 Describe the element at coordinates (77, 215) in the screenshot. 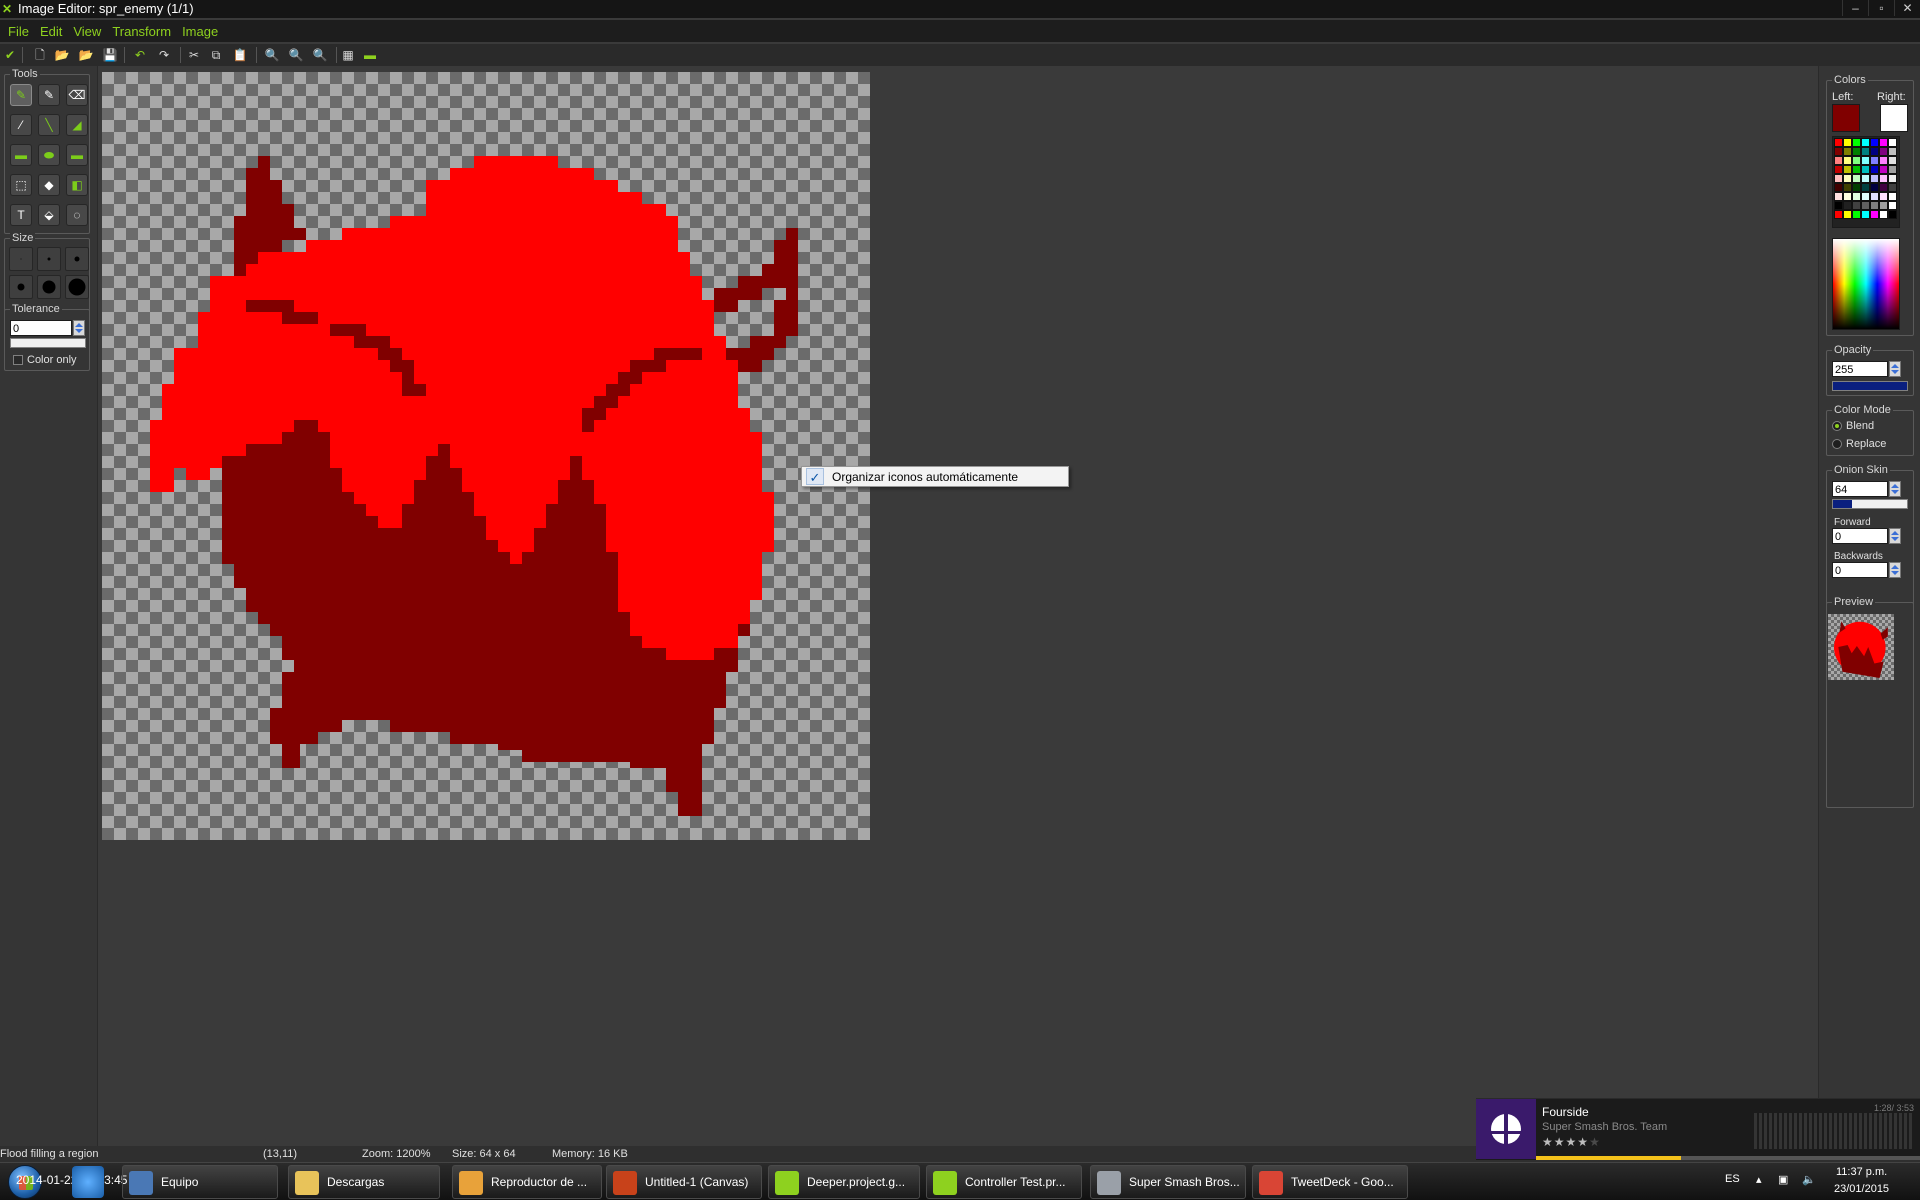

I see `lasso-tool: ◌` at that location.